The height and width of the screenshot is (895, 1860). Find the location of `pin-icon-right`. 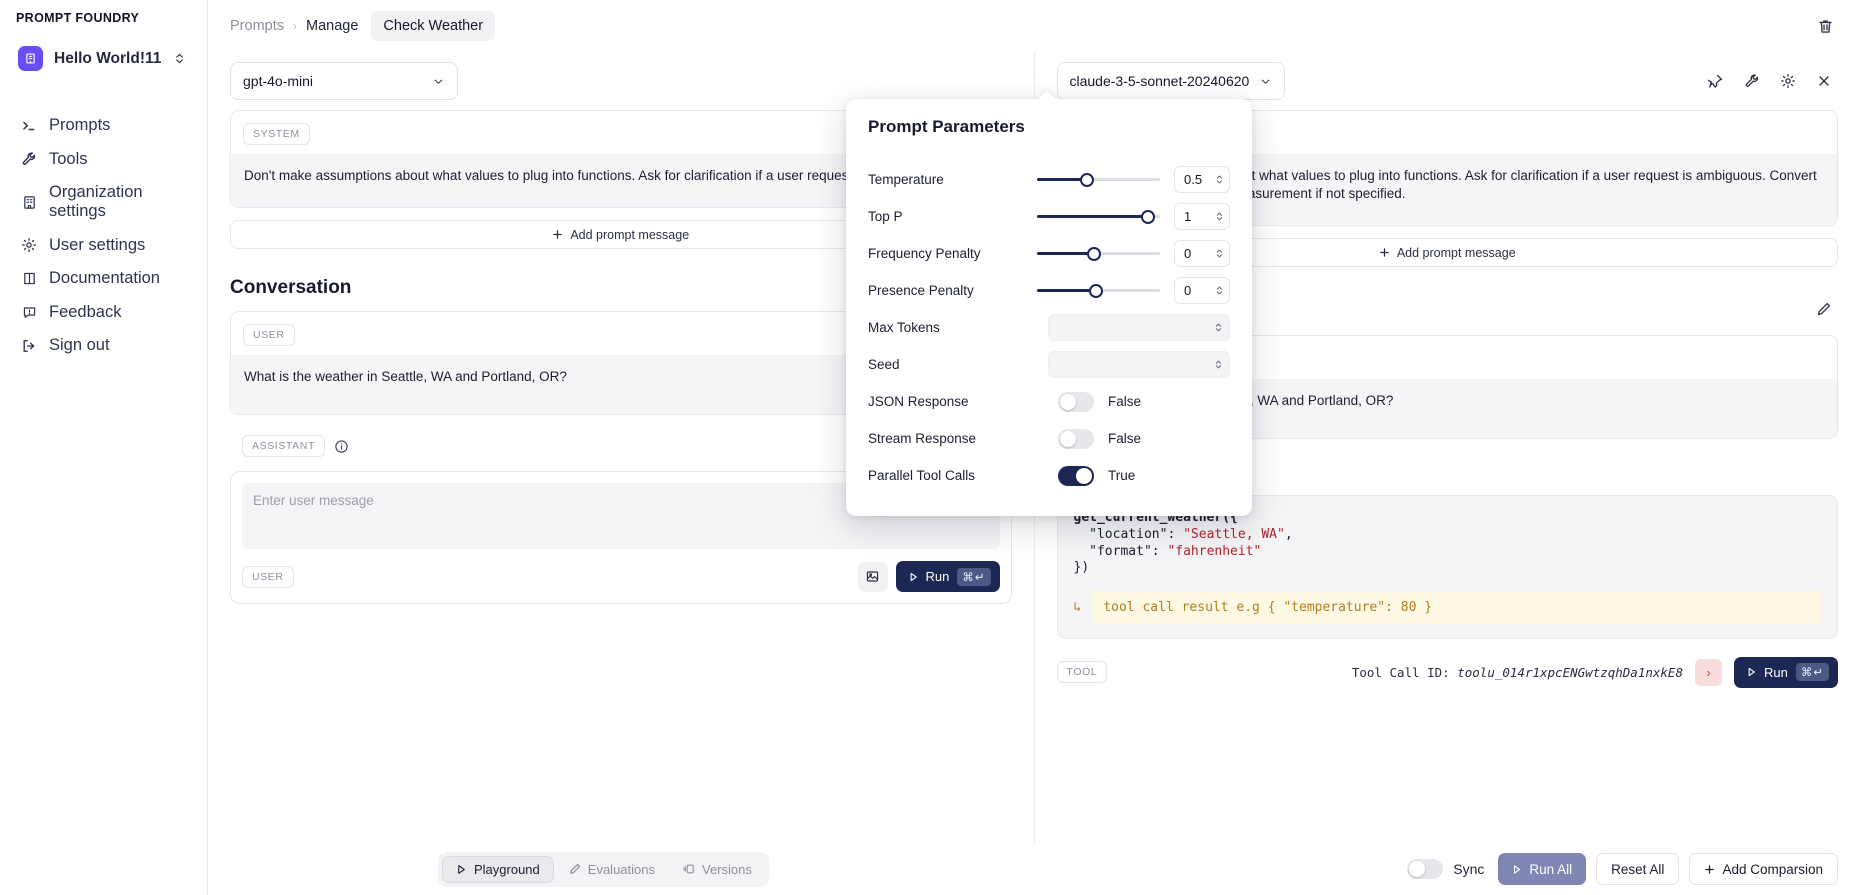

pin-icon-right is located at coordinates (1716, 81).